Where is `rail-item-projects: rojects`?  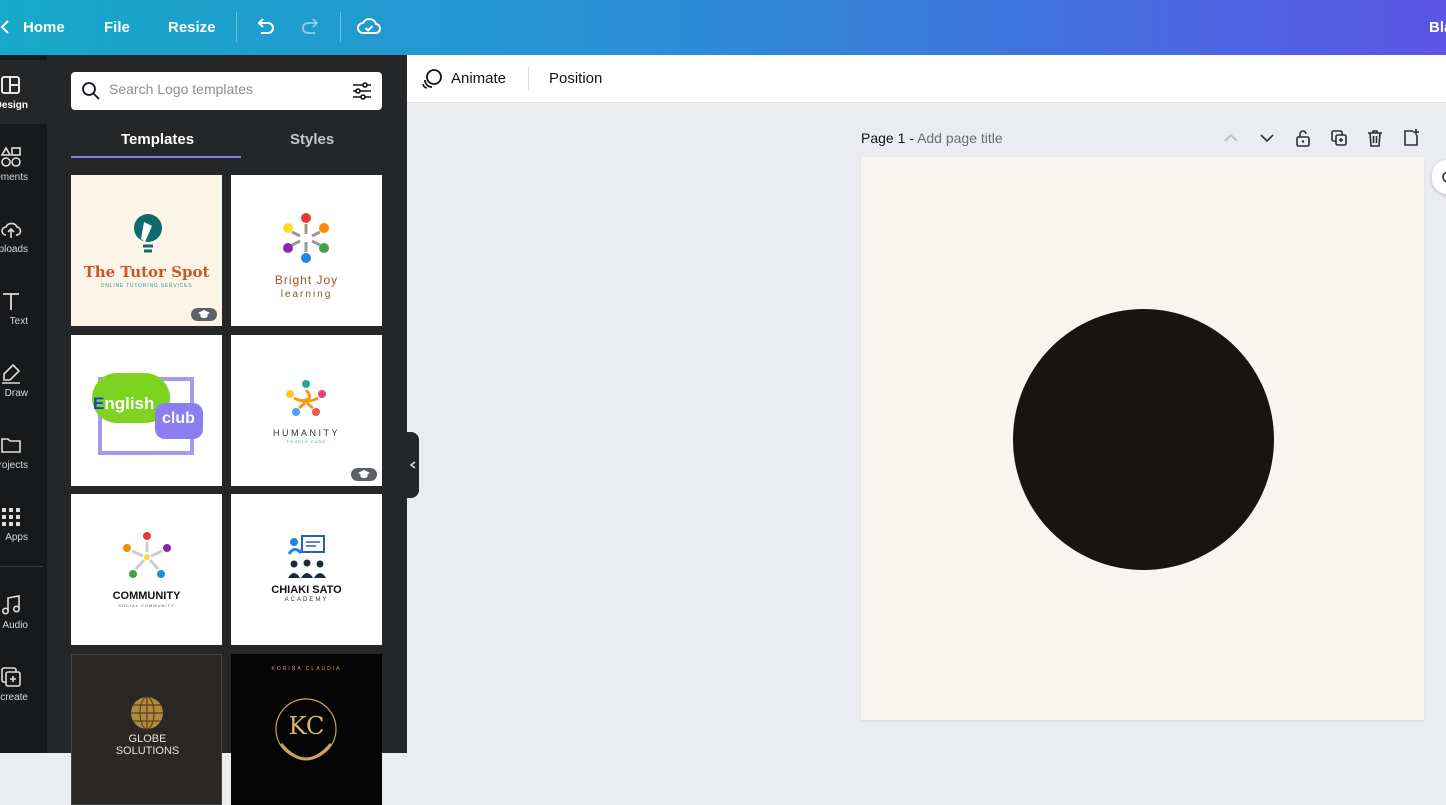 rail-item-projects: rojects is located at coordinates (23, 452).